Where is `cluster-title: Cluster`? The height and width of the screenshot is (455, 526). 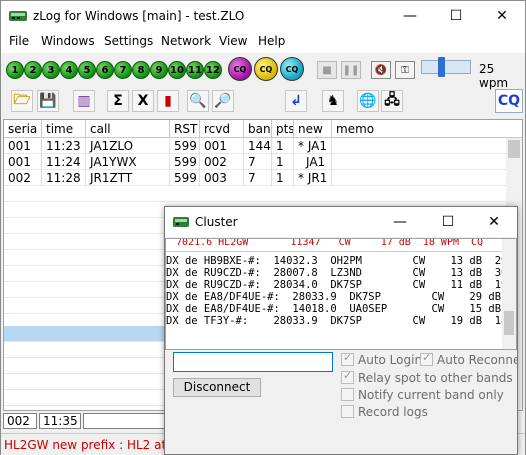
cluster-title: Cluster is located at coordinates (216, 222).